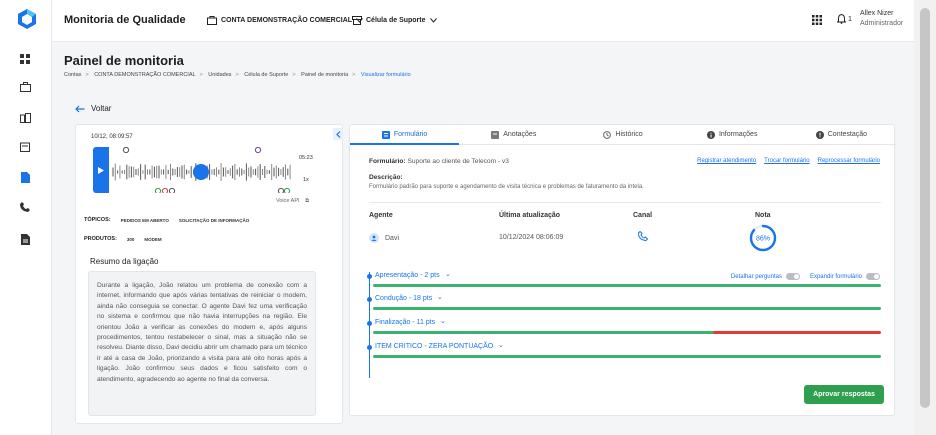 The image size is (936, 435). I want to click on account-selector: CONTA DEMONSTRAÇÃO COMERCIAL, so click(285, 20).